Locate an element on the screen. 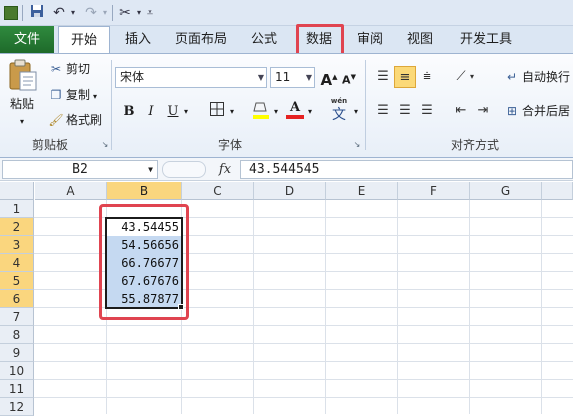  italic-button: I is located at coordinates (151, 112).